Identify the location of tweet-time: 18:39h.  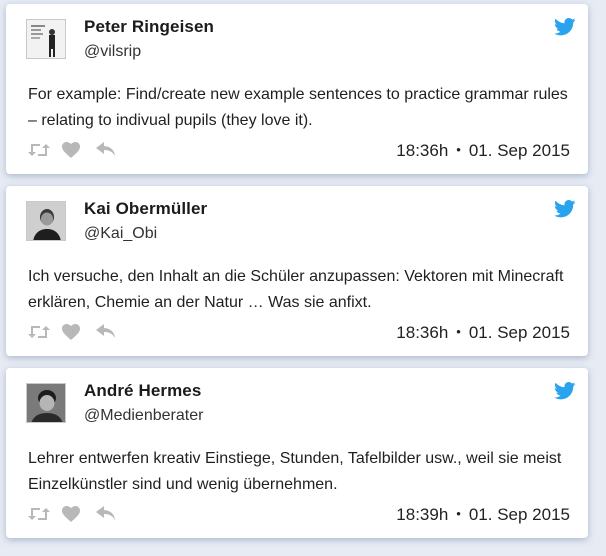
(422, 514).